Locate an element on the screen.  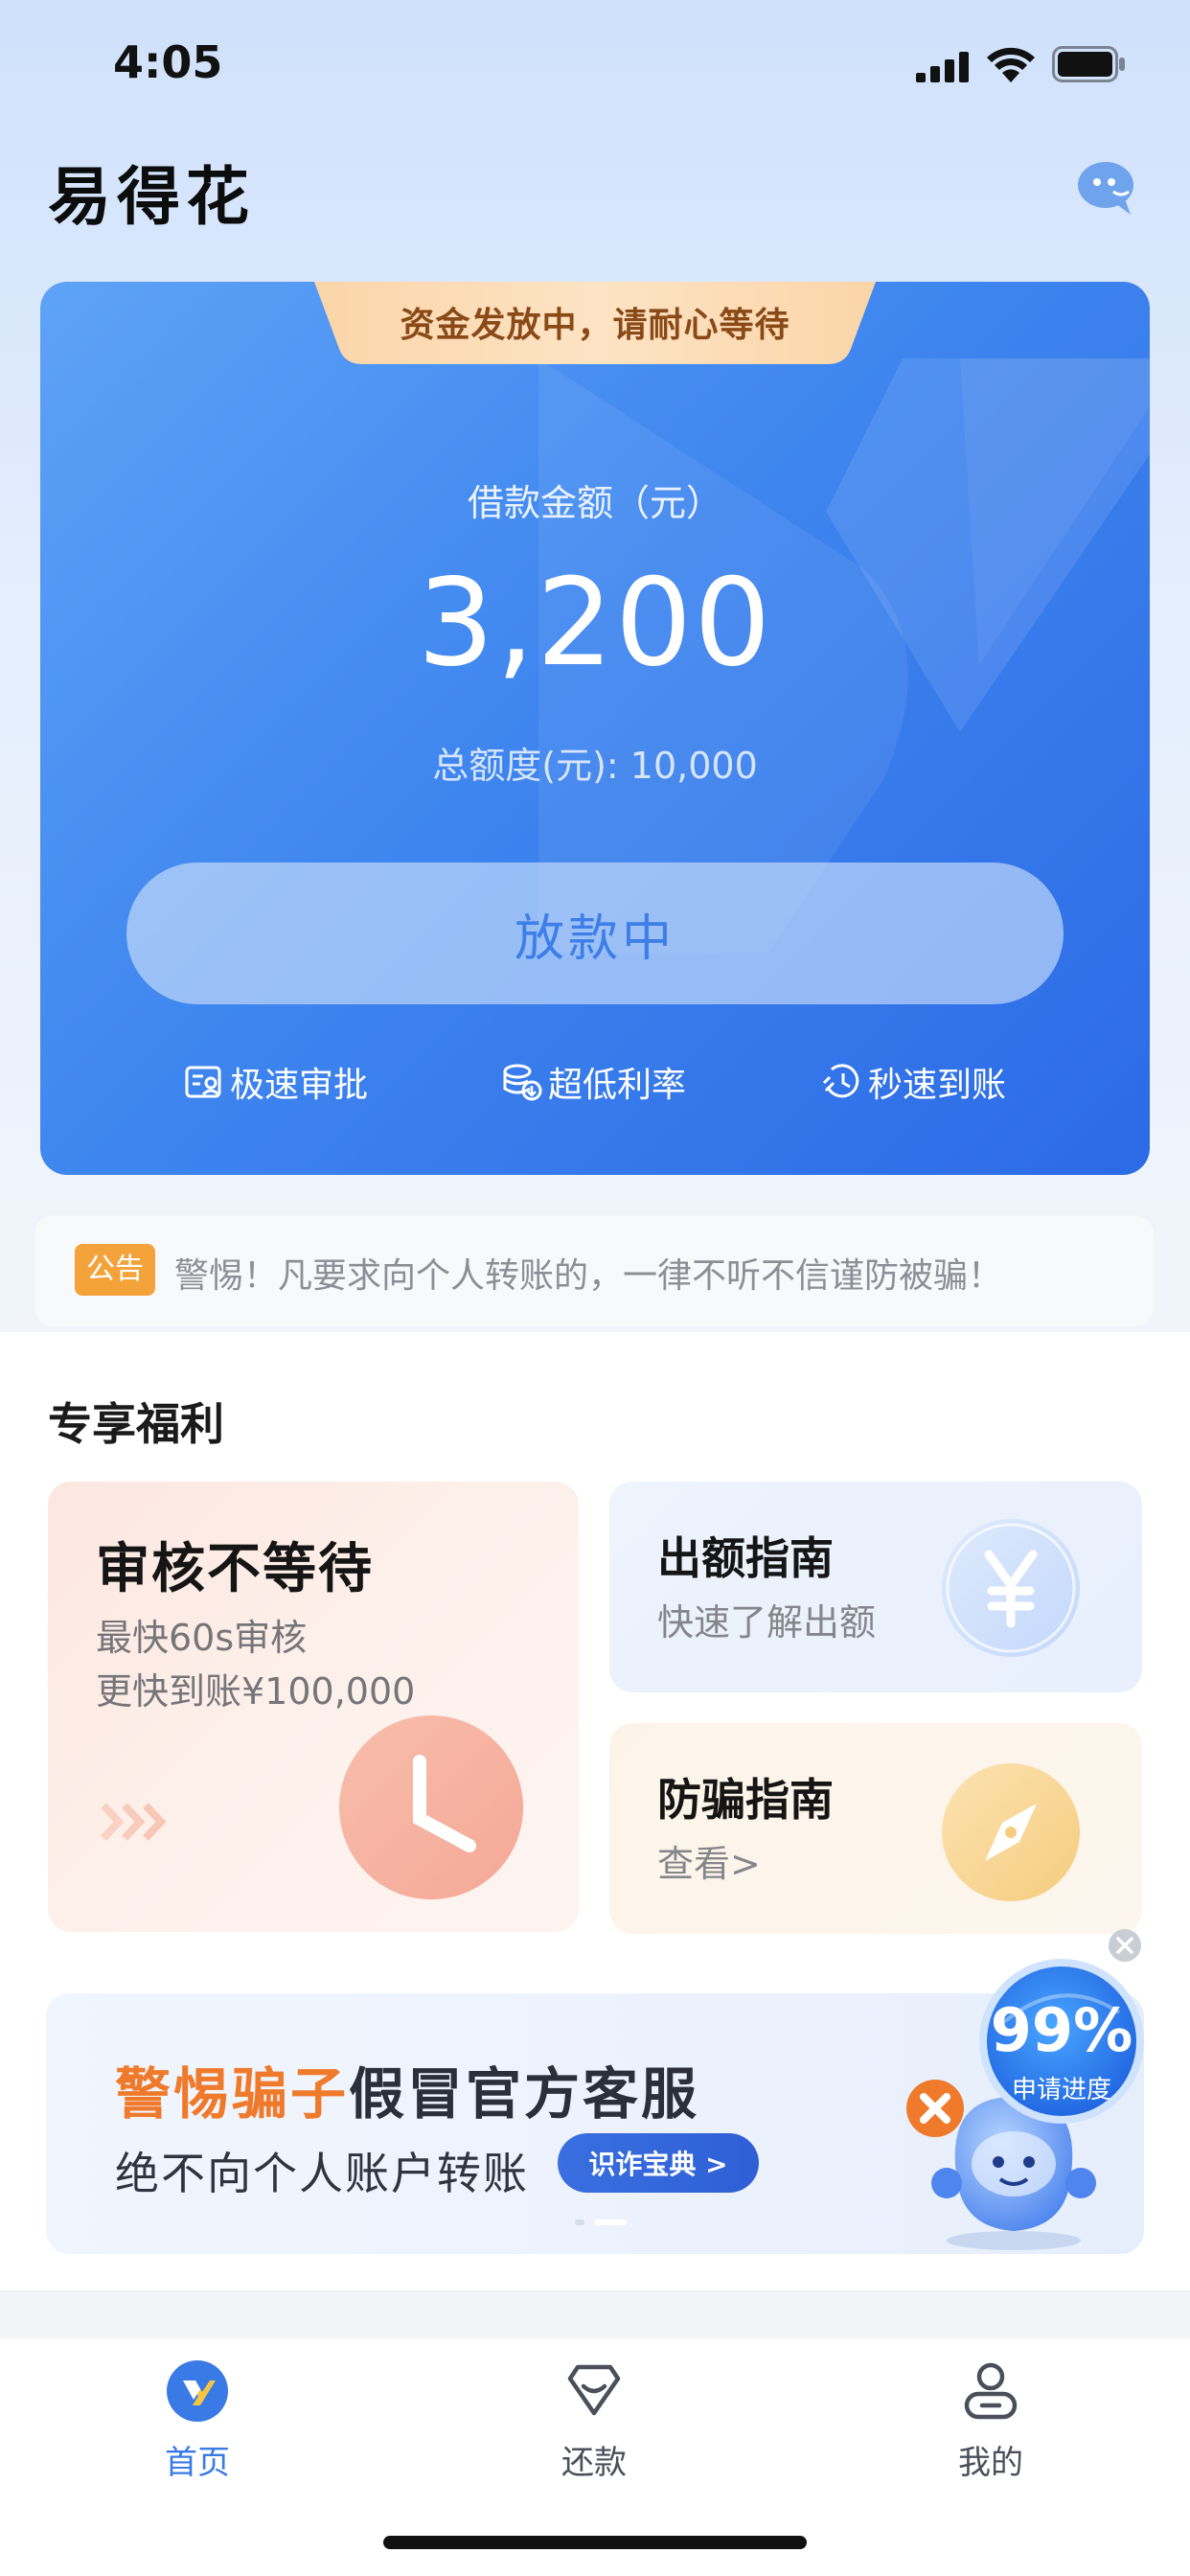
chevrons-icon is located at coordinates (134, 1822).